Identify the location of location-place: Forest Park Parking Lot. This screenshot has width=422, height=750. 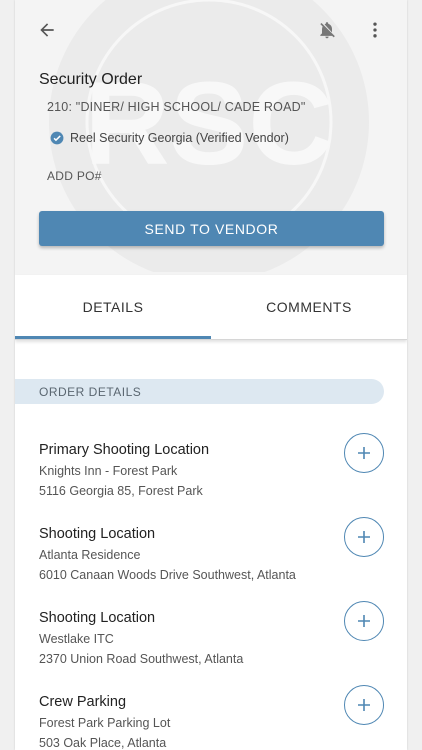
(105, 723).